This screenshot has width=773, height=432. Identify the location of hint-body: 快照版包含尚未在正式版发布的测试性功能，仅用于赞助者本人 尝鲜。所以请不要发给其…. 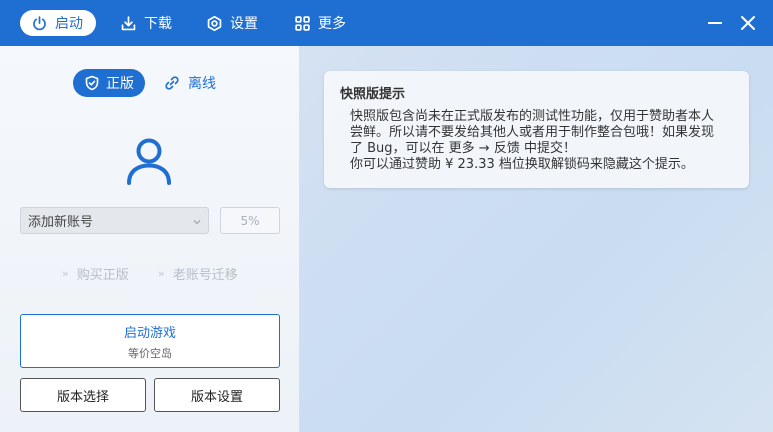
(542, 141).